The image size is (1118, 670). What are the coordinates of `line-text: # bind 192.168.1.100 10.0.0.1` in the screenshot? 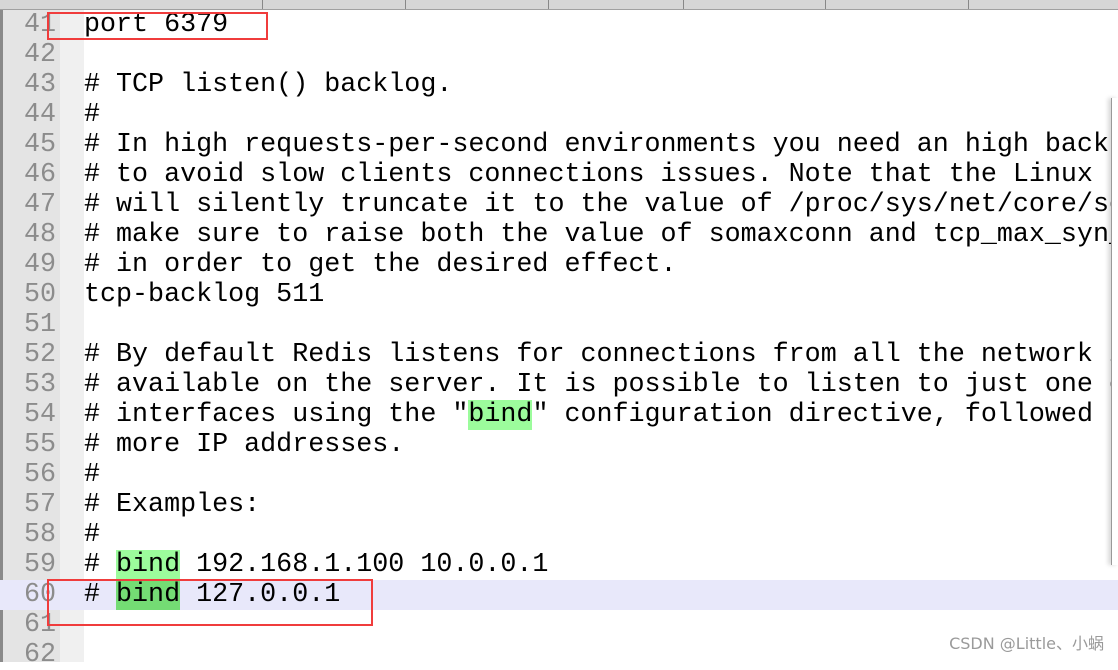 It's located at (316, 565).